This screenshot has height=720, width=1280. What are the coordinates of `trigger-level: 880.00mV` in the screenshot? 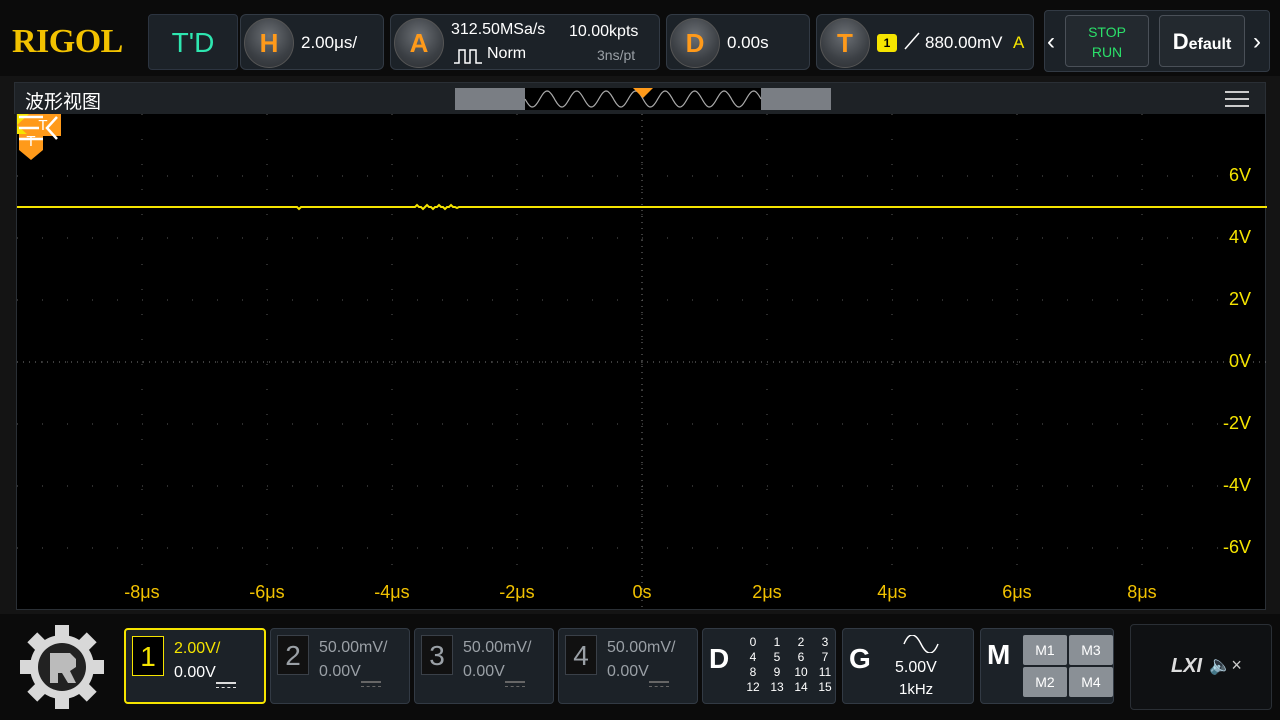 It's located at (964, 42).